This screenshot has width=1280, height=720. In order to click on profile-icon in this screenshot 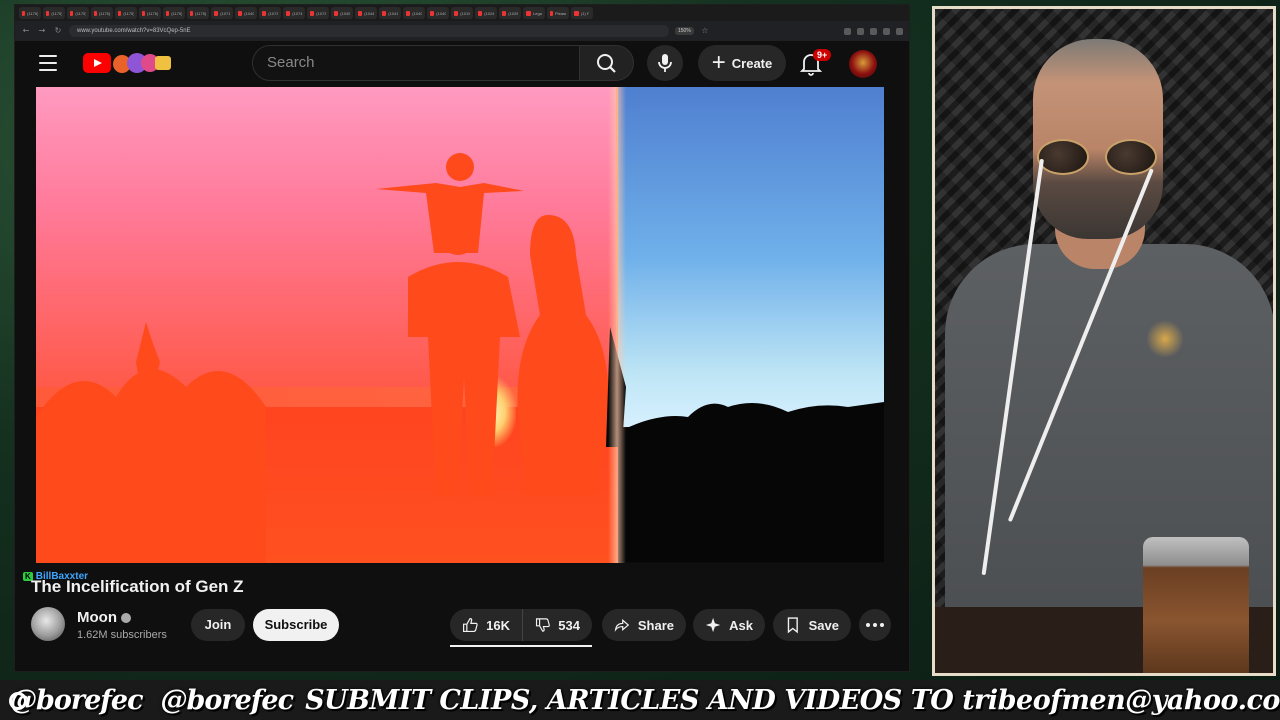, I will do `click(886, 31)`.